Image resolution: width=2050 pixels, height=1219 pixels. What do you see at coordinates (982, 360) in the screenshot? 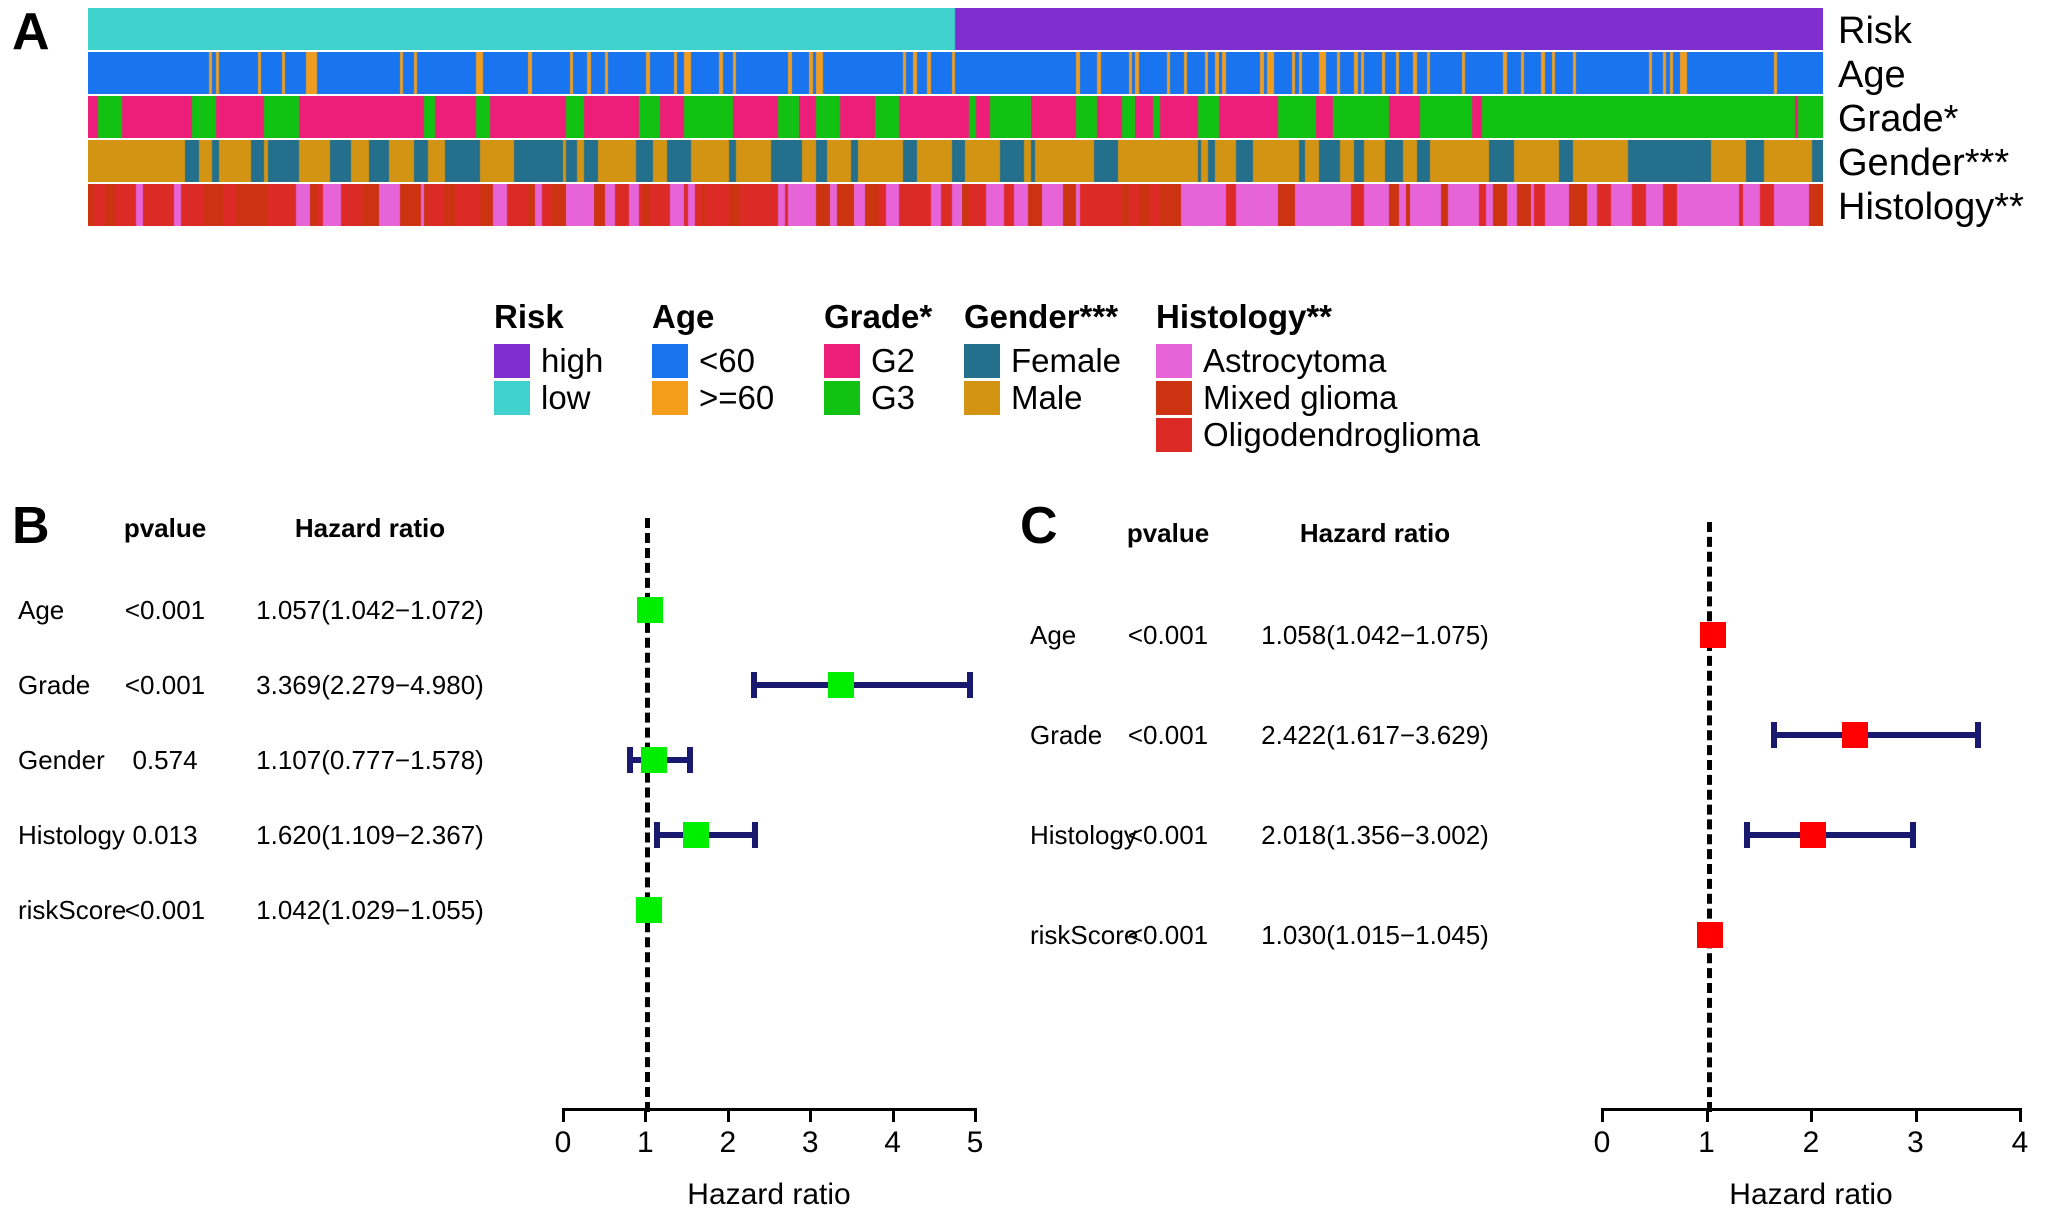
I see `legend-swatch-gender-female` at bounding box center [982, 360].